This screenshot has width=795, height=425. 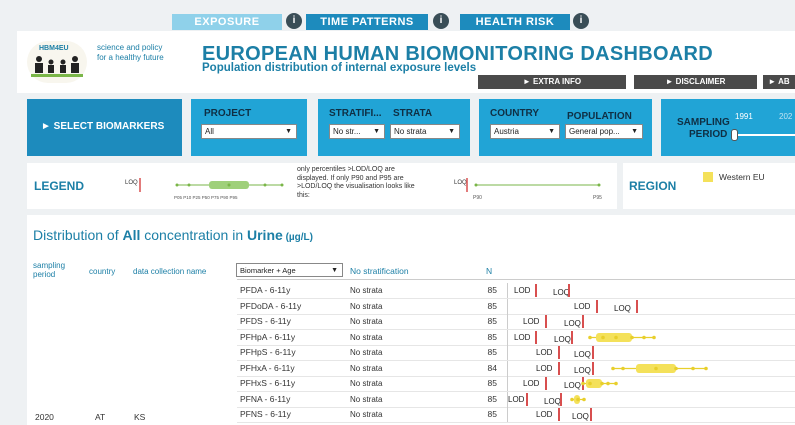 What do you see at coordinates (289, 270) in the screenshot?
I see `biomarker-age-select: Biomarker + Age ▼` at bounding box center [289, 270].